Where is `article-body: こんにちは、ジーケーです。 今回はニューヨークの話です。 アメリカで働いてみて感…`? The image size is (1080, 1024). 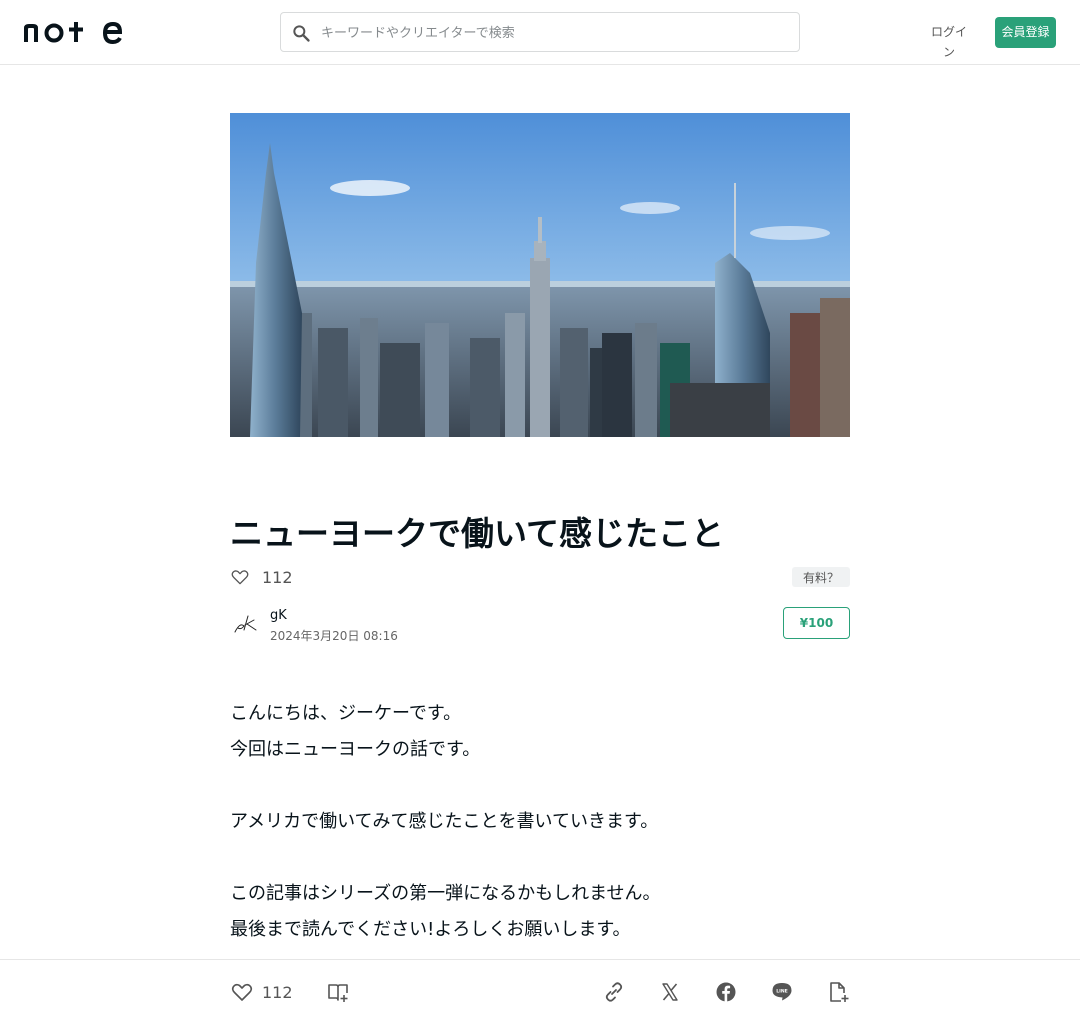
article-body: こんにちは、ジーケーです。 今回はニューヨークの話です。 アメリカで働いてみて感… is located at coordinates (540, 822).